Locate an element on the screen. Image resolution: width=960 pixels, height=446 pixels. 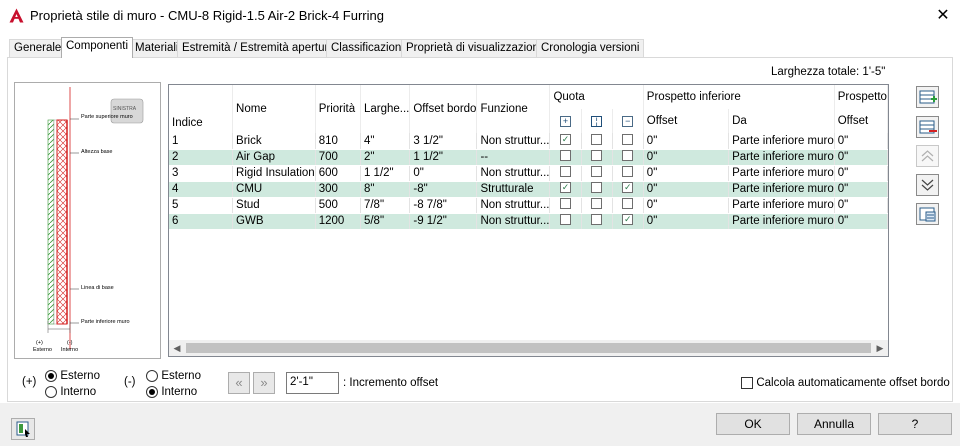
move-up-button is located at coordinates (927, 156).